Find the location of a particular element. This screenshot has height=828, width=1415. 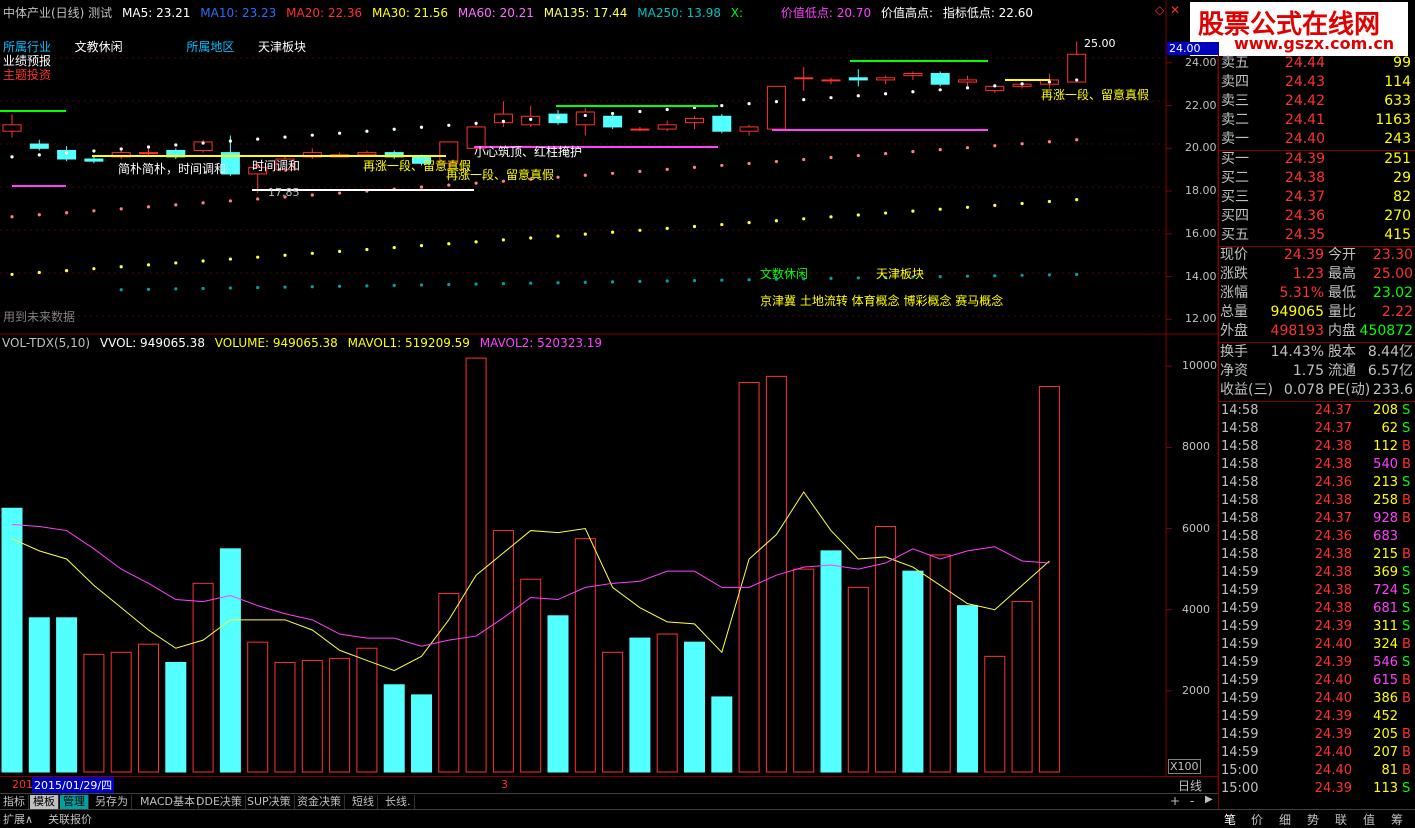

stat-value: 6.57亿 is located at coordinates (1390, 371).